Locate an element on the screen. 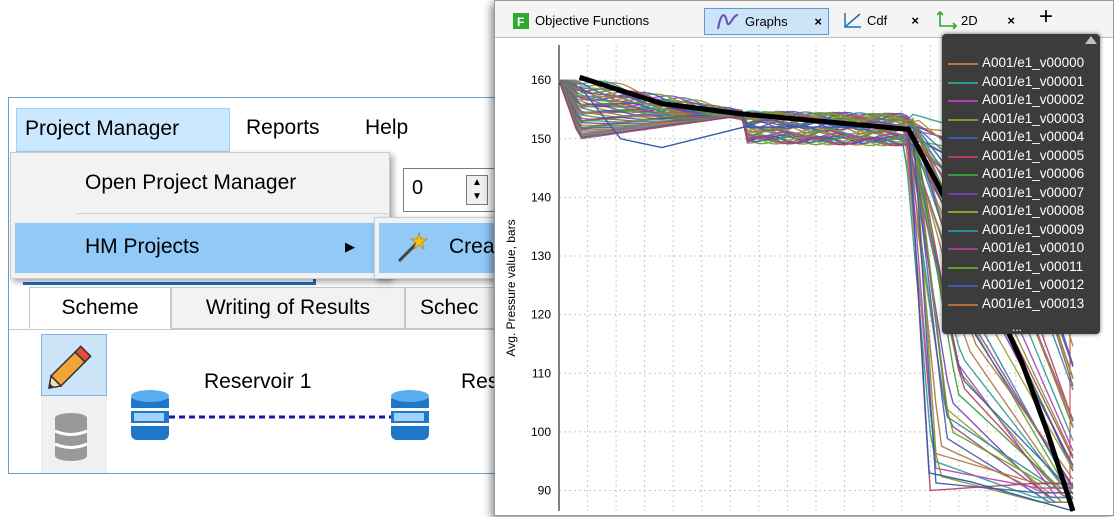 The width and height of the screenshot is (1114, 517). menu-open-project-manager: Open Project Manager is located at coordinates (200, 184).